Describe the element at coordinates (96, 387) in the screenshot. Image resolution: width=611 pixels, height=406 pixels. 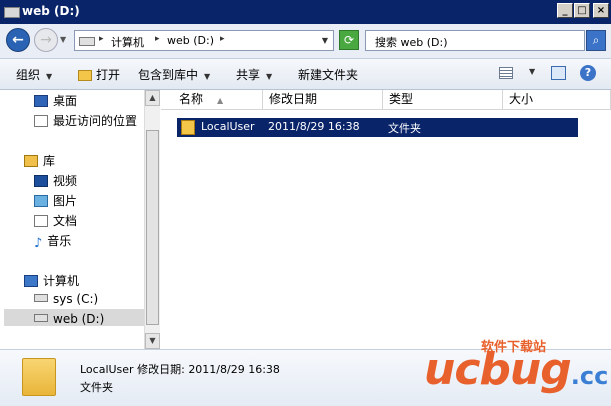
I see `details-type: 文件夹` at that location.